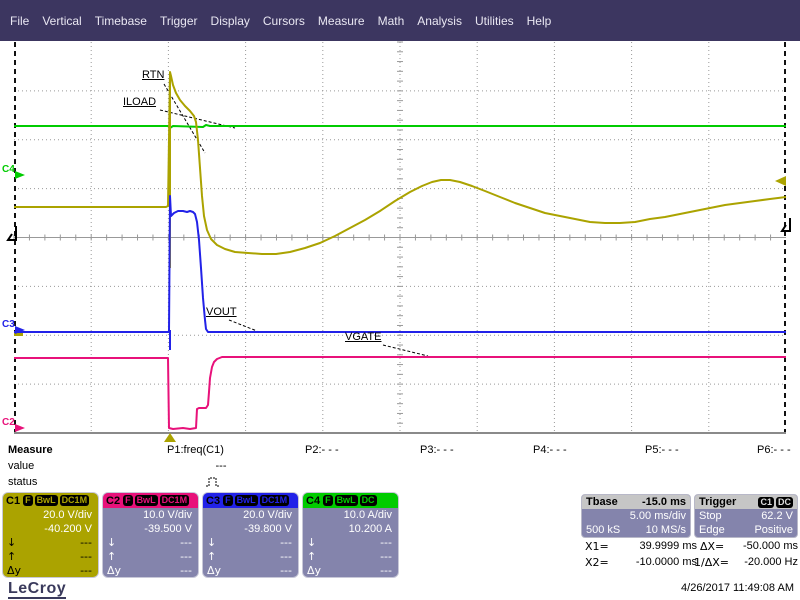  I want to click on trigger-slope: Positive, so click(773, 530).